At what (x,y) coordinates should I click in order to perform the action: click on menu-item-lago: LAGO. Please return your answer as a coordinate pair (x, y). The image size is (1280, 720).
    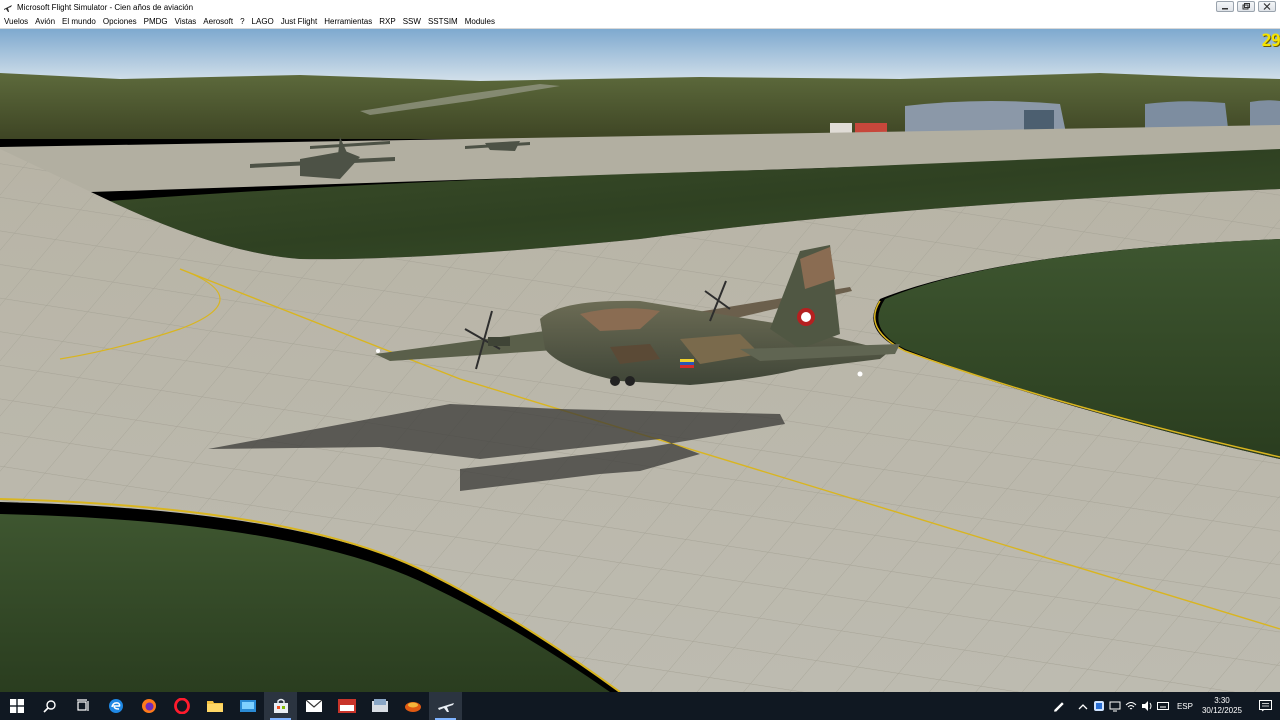
    Looking at the image, I should click on (262, 21).